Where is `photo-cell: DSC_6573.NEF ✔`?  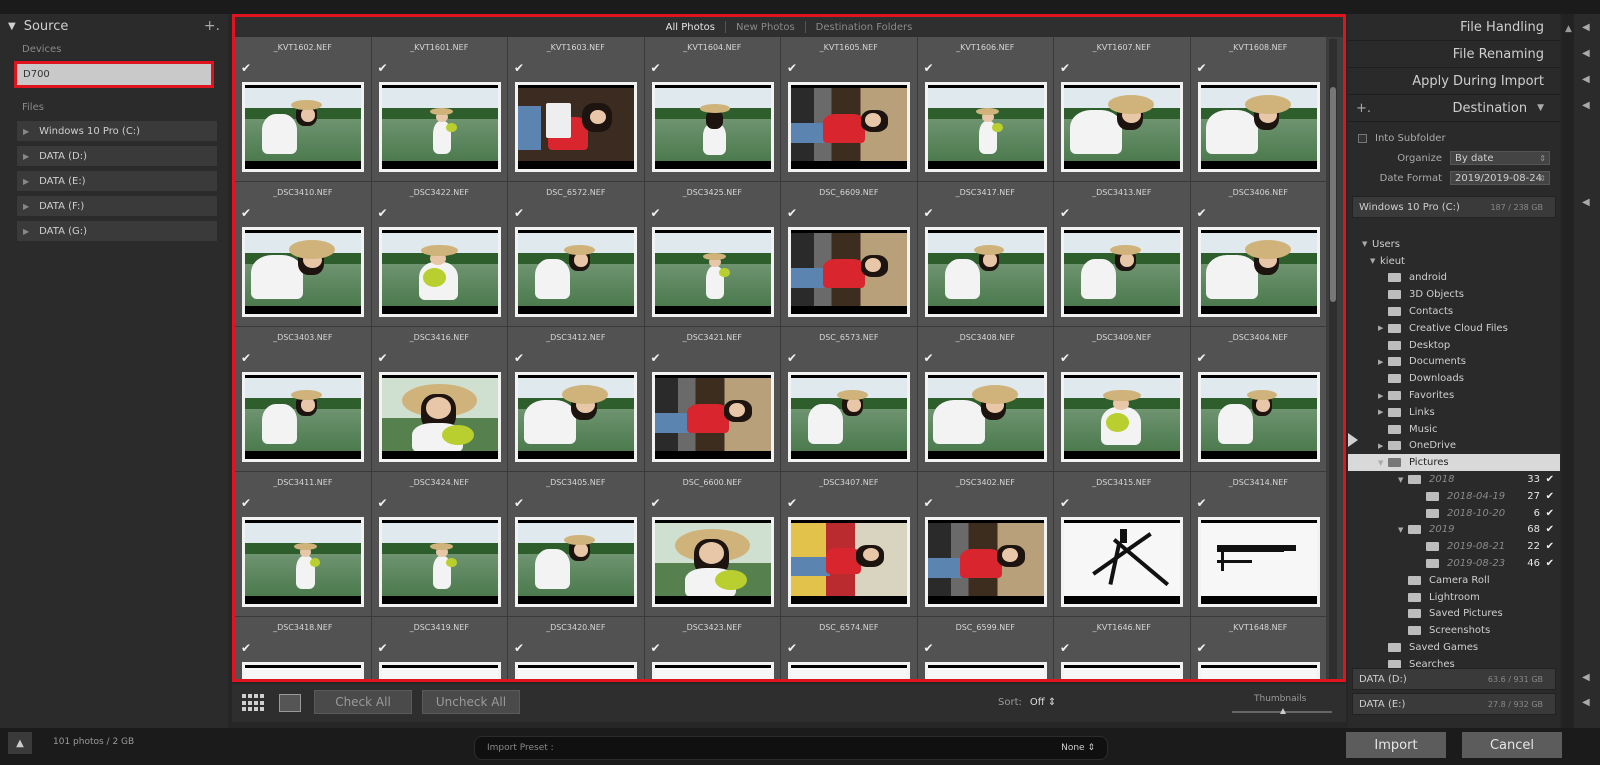 photo-cell: DSC_6573.NEF ✔ is located at coordinates (849, 399).